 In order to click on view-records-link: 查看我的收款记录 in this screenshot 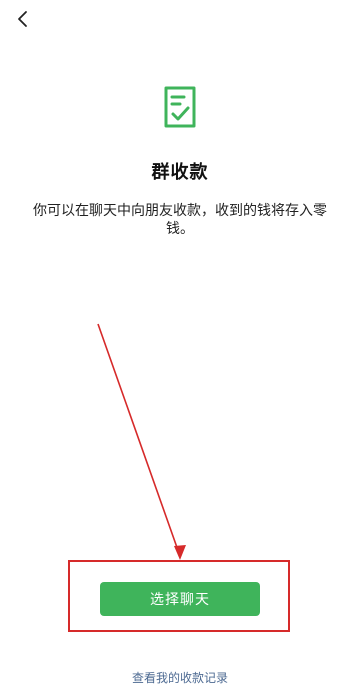, I will do `click(180, 677)`.